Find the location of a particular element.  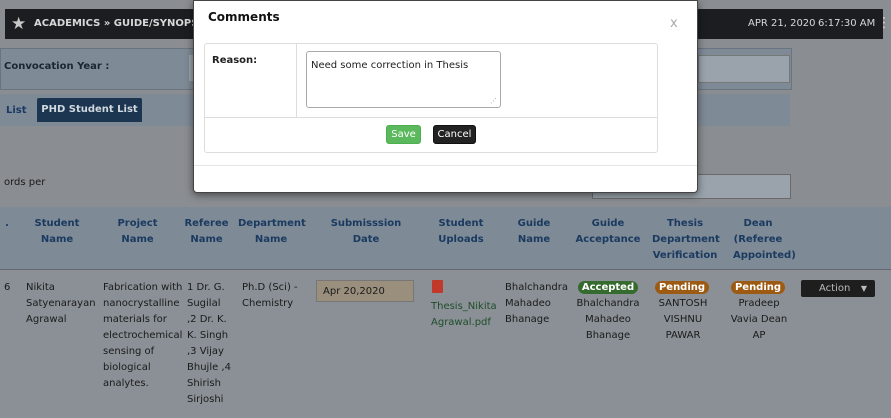

reason-textarea: Need some correction in Thesis is located at coordinates (403, 79).